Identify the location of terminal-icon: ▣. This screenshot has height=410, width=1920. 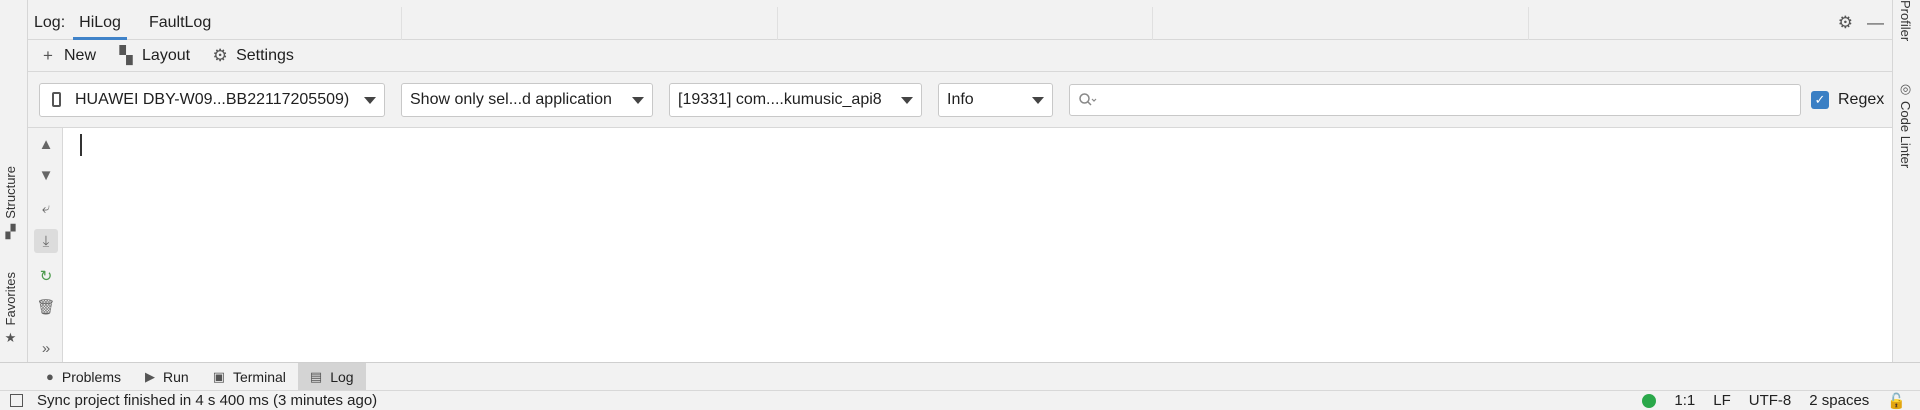
(218, 376).